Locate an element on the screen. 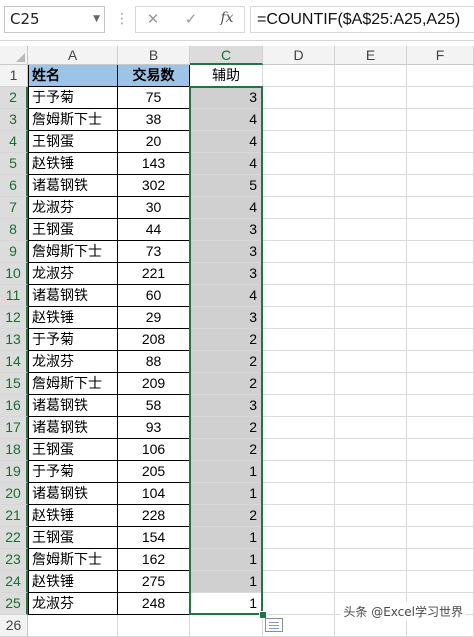 The height and width of the screenshot is (637, 474). cell-count: 88 is located at coordinates (154, 362).